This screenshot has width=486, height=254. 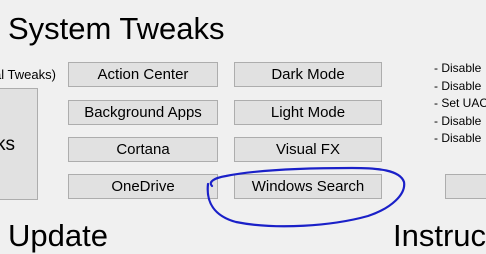 What do you see at coordinates (28, 74) in the screenshot?
I see `group-label: al Tweaks)` at bounding box center [28, 74].